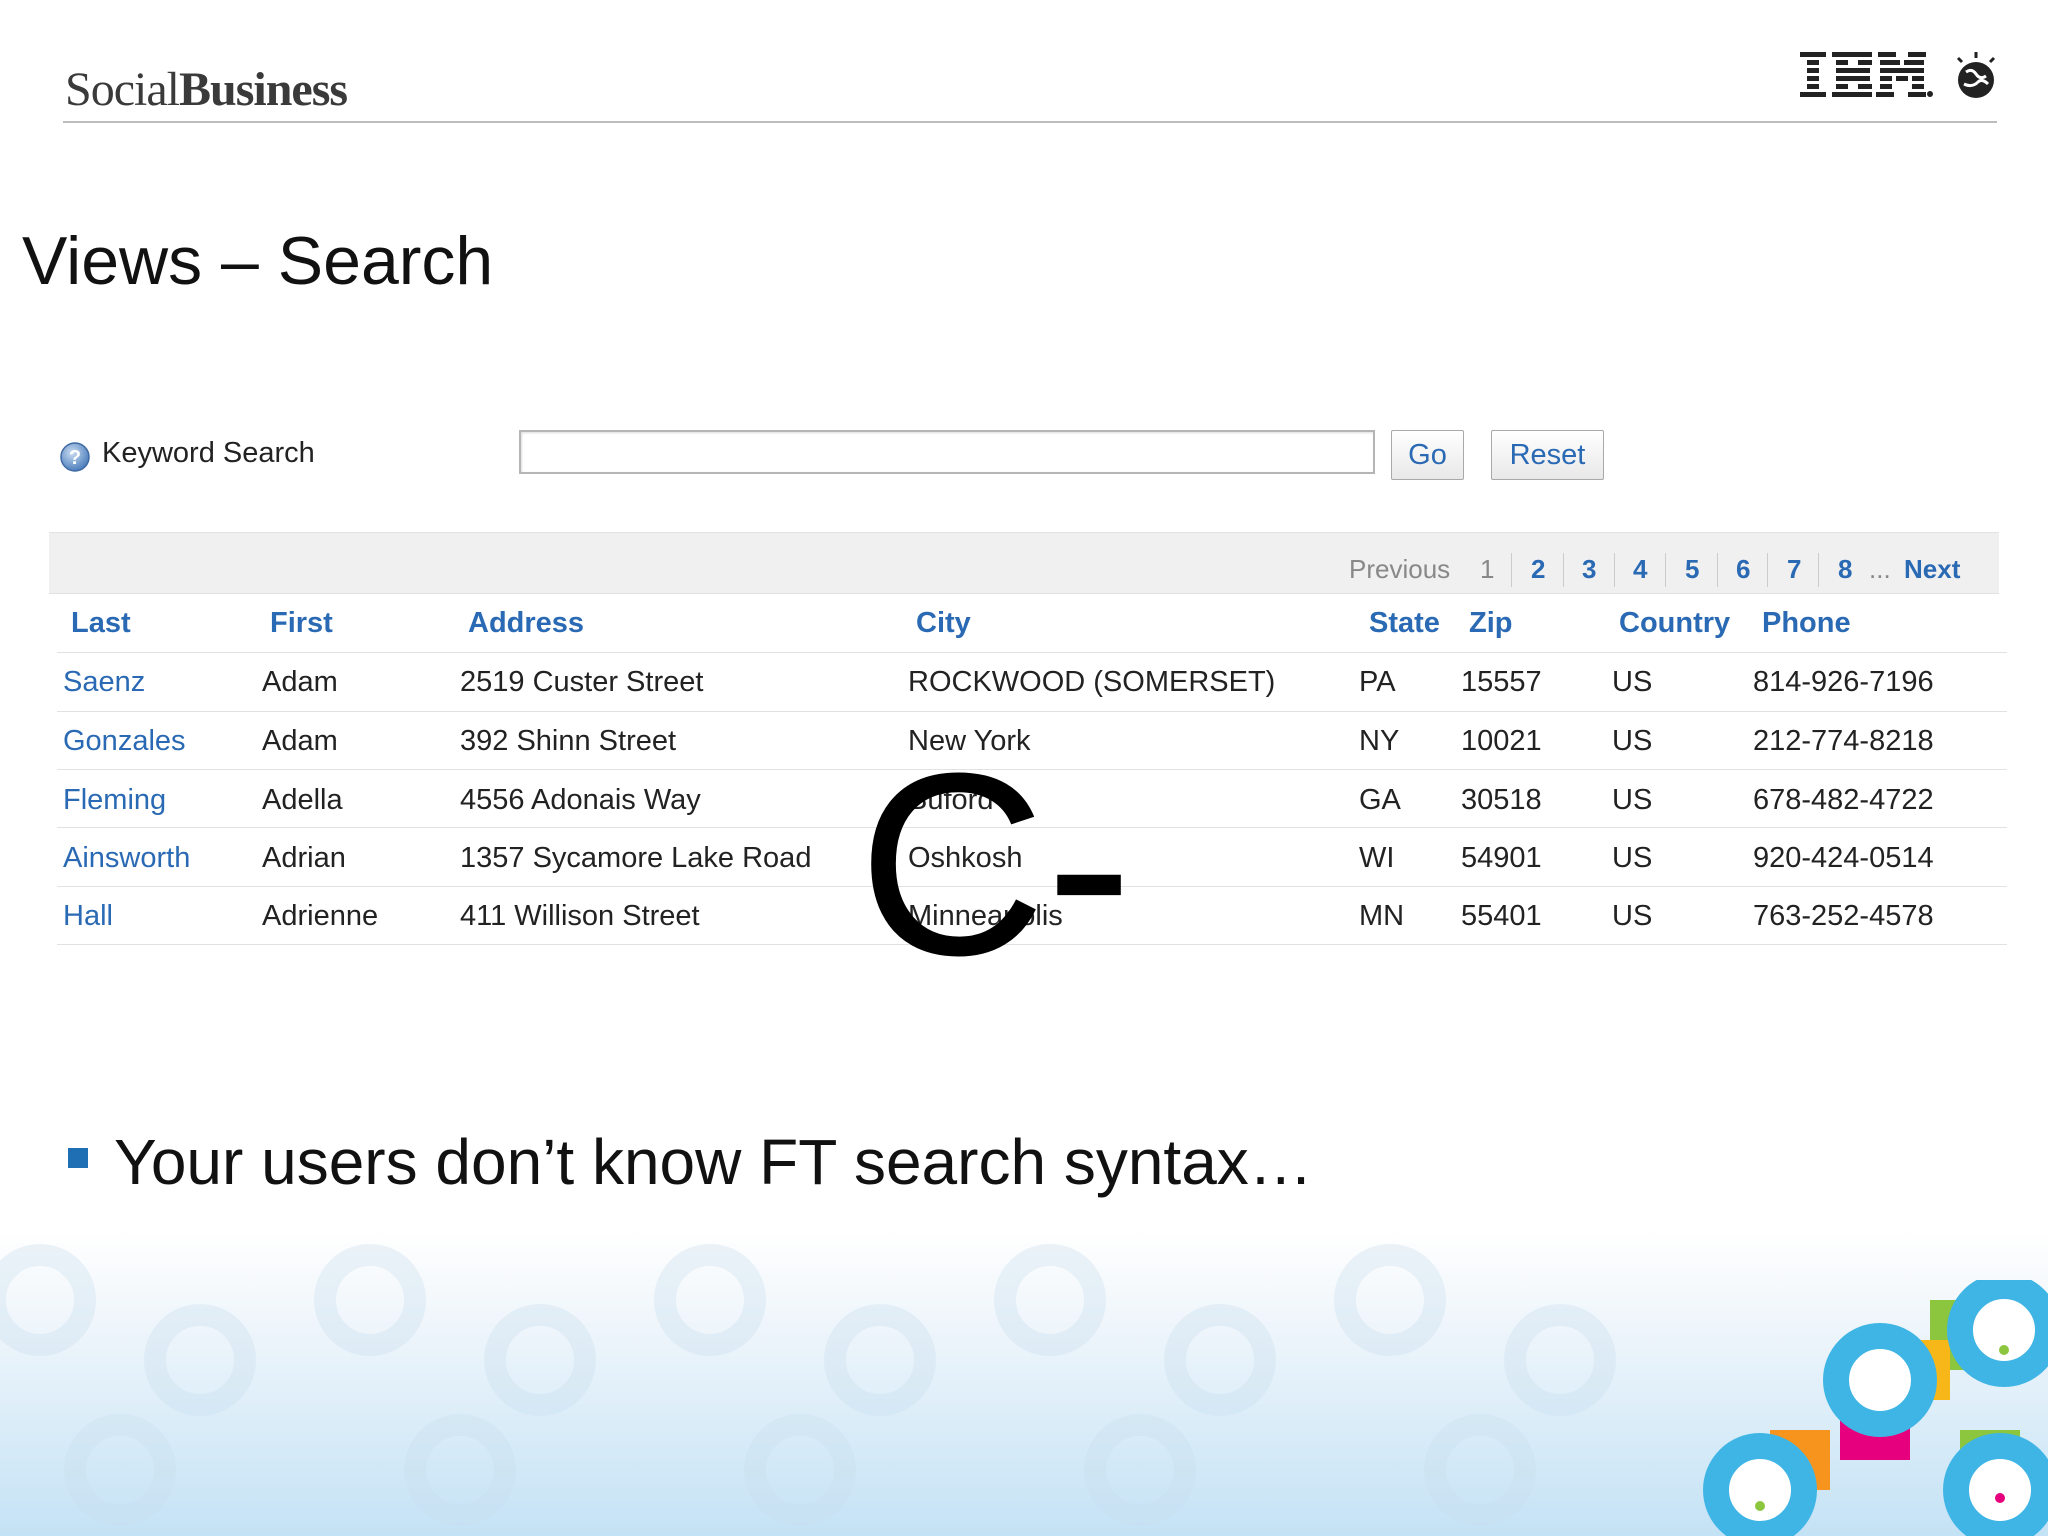 The image size is (2048, 1536). Describe the element at coordinates (1030, 122) in the screenshot. I see `header-divider` at that location.